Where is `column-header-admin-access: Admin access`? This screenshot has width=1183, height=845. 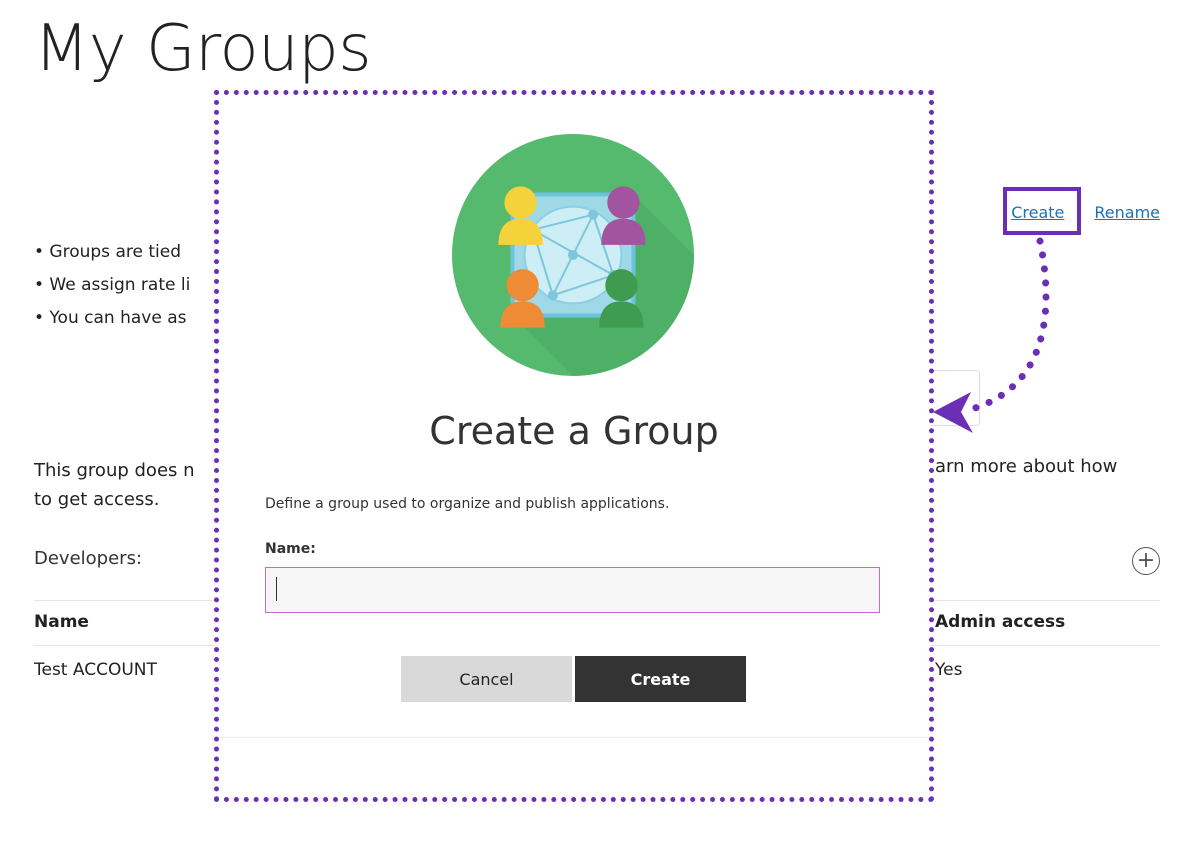
column-header-admin-access: Admin access is located at coordinates (1000, 622).